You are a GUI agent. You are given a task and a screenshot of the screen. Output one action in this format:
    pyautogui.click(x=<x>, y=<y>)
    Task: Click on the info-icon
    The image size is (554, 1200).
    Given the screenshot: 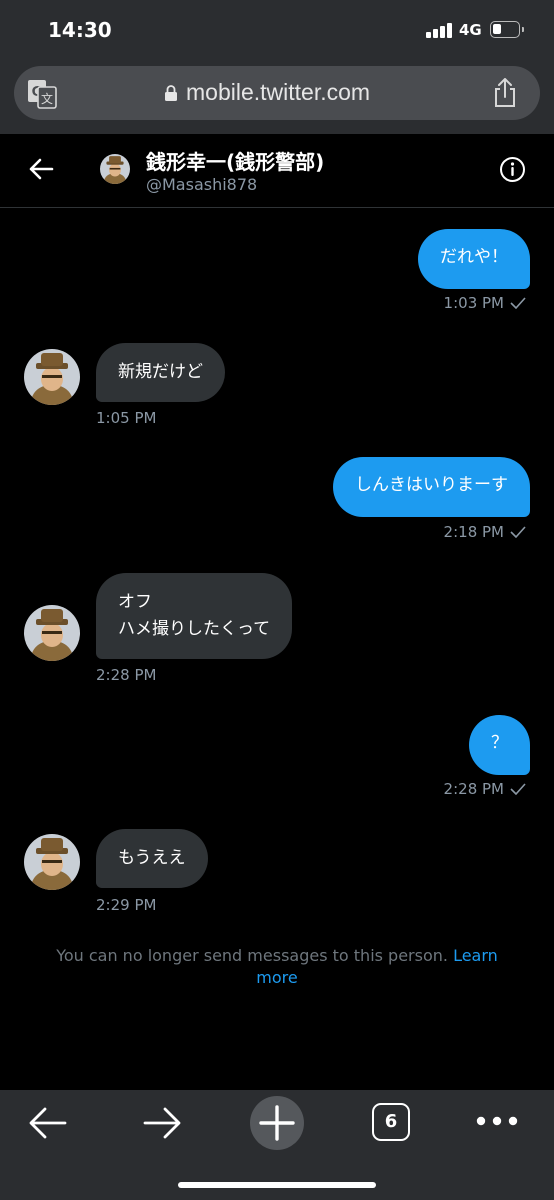 What is the action you would take?
    pyautogui.click(x=512, y=169)
    